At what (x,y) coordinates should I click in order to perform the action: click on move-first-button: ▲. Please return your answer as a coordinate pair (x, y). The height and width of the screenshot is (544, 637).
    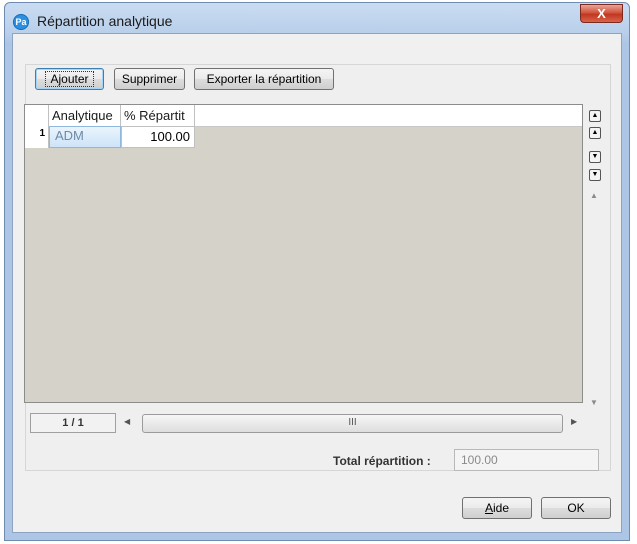
    Looking at the image, I should click on (595, 116).